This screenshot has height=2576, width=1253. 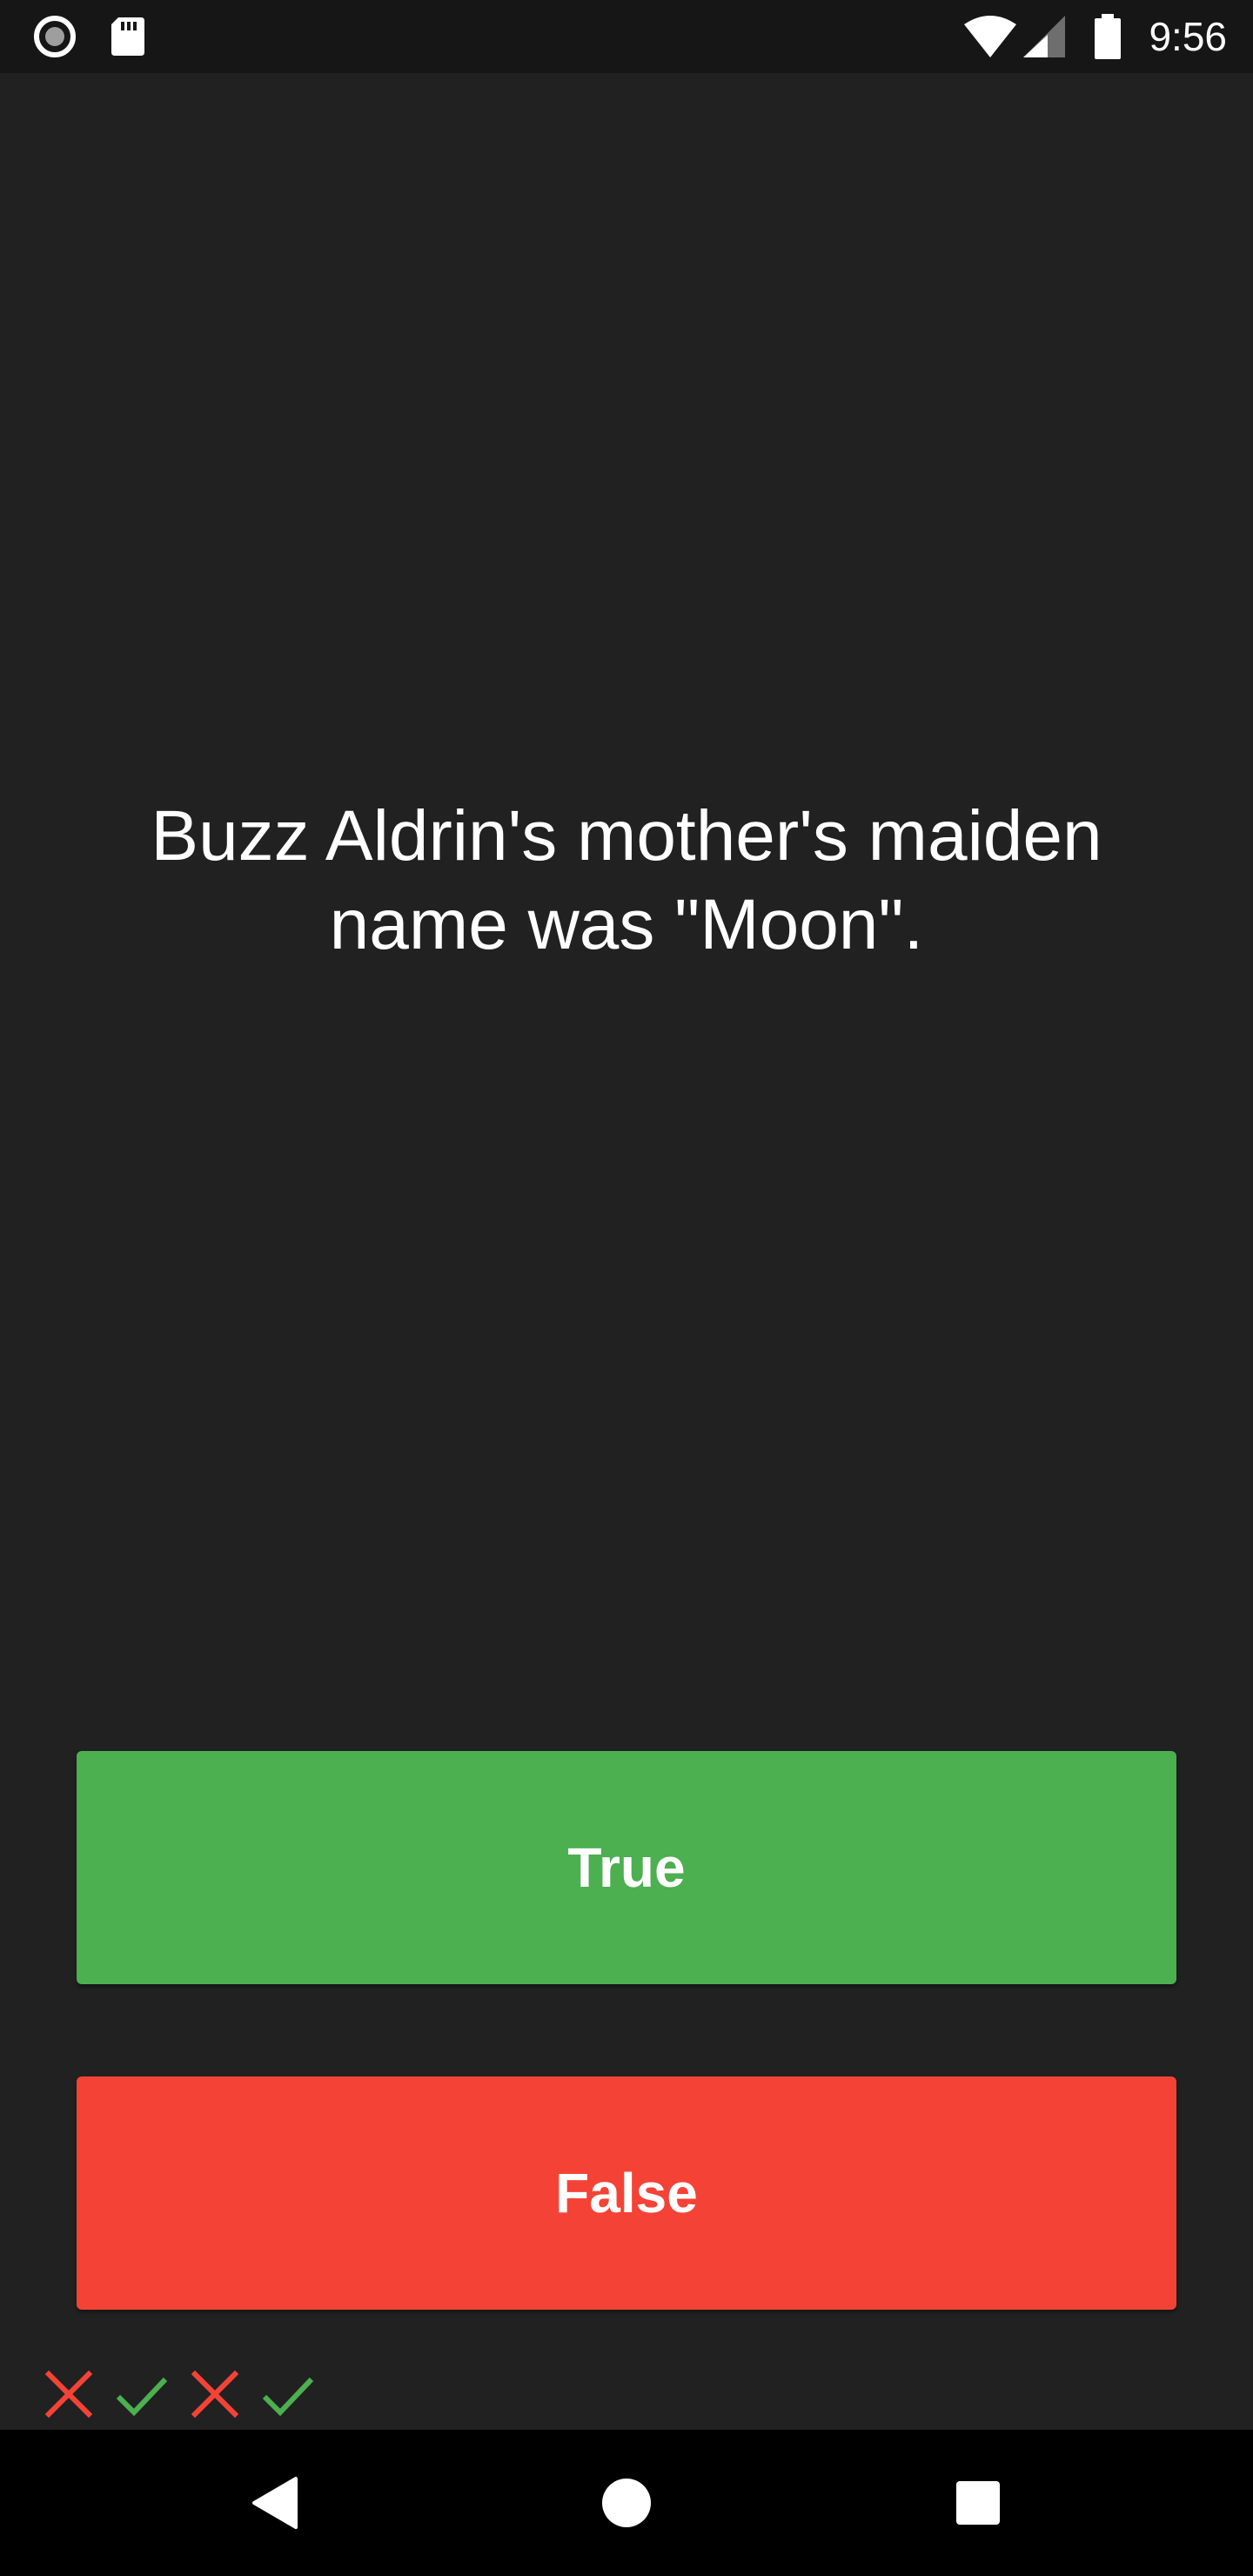 I want to click on sd-card-icon, so click(x=127, y=38).